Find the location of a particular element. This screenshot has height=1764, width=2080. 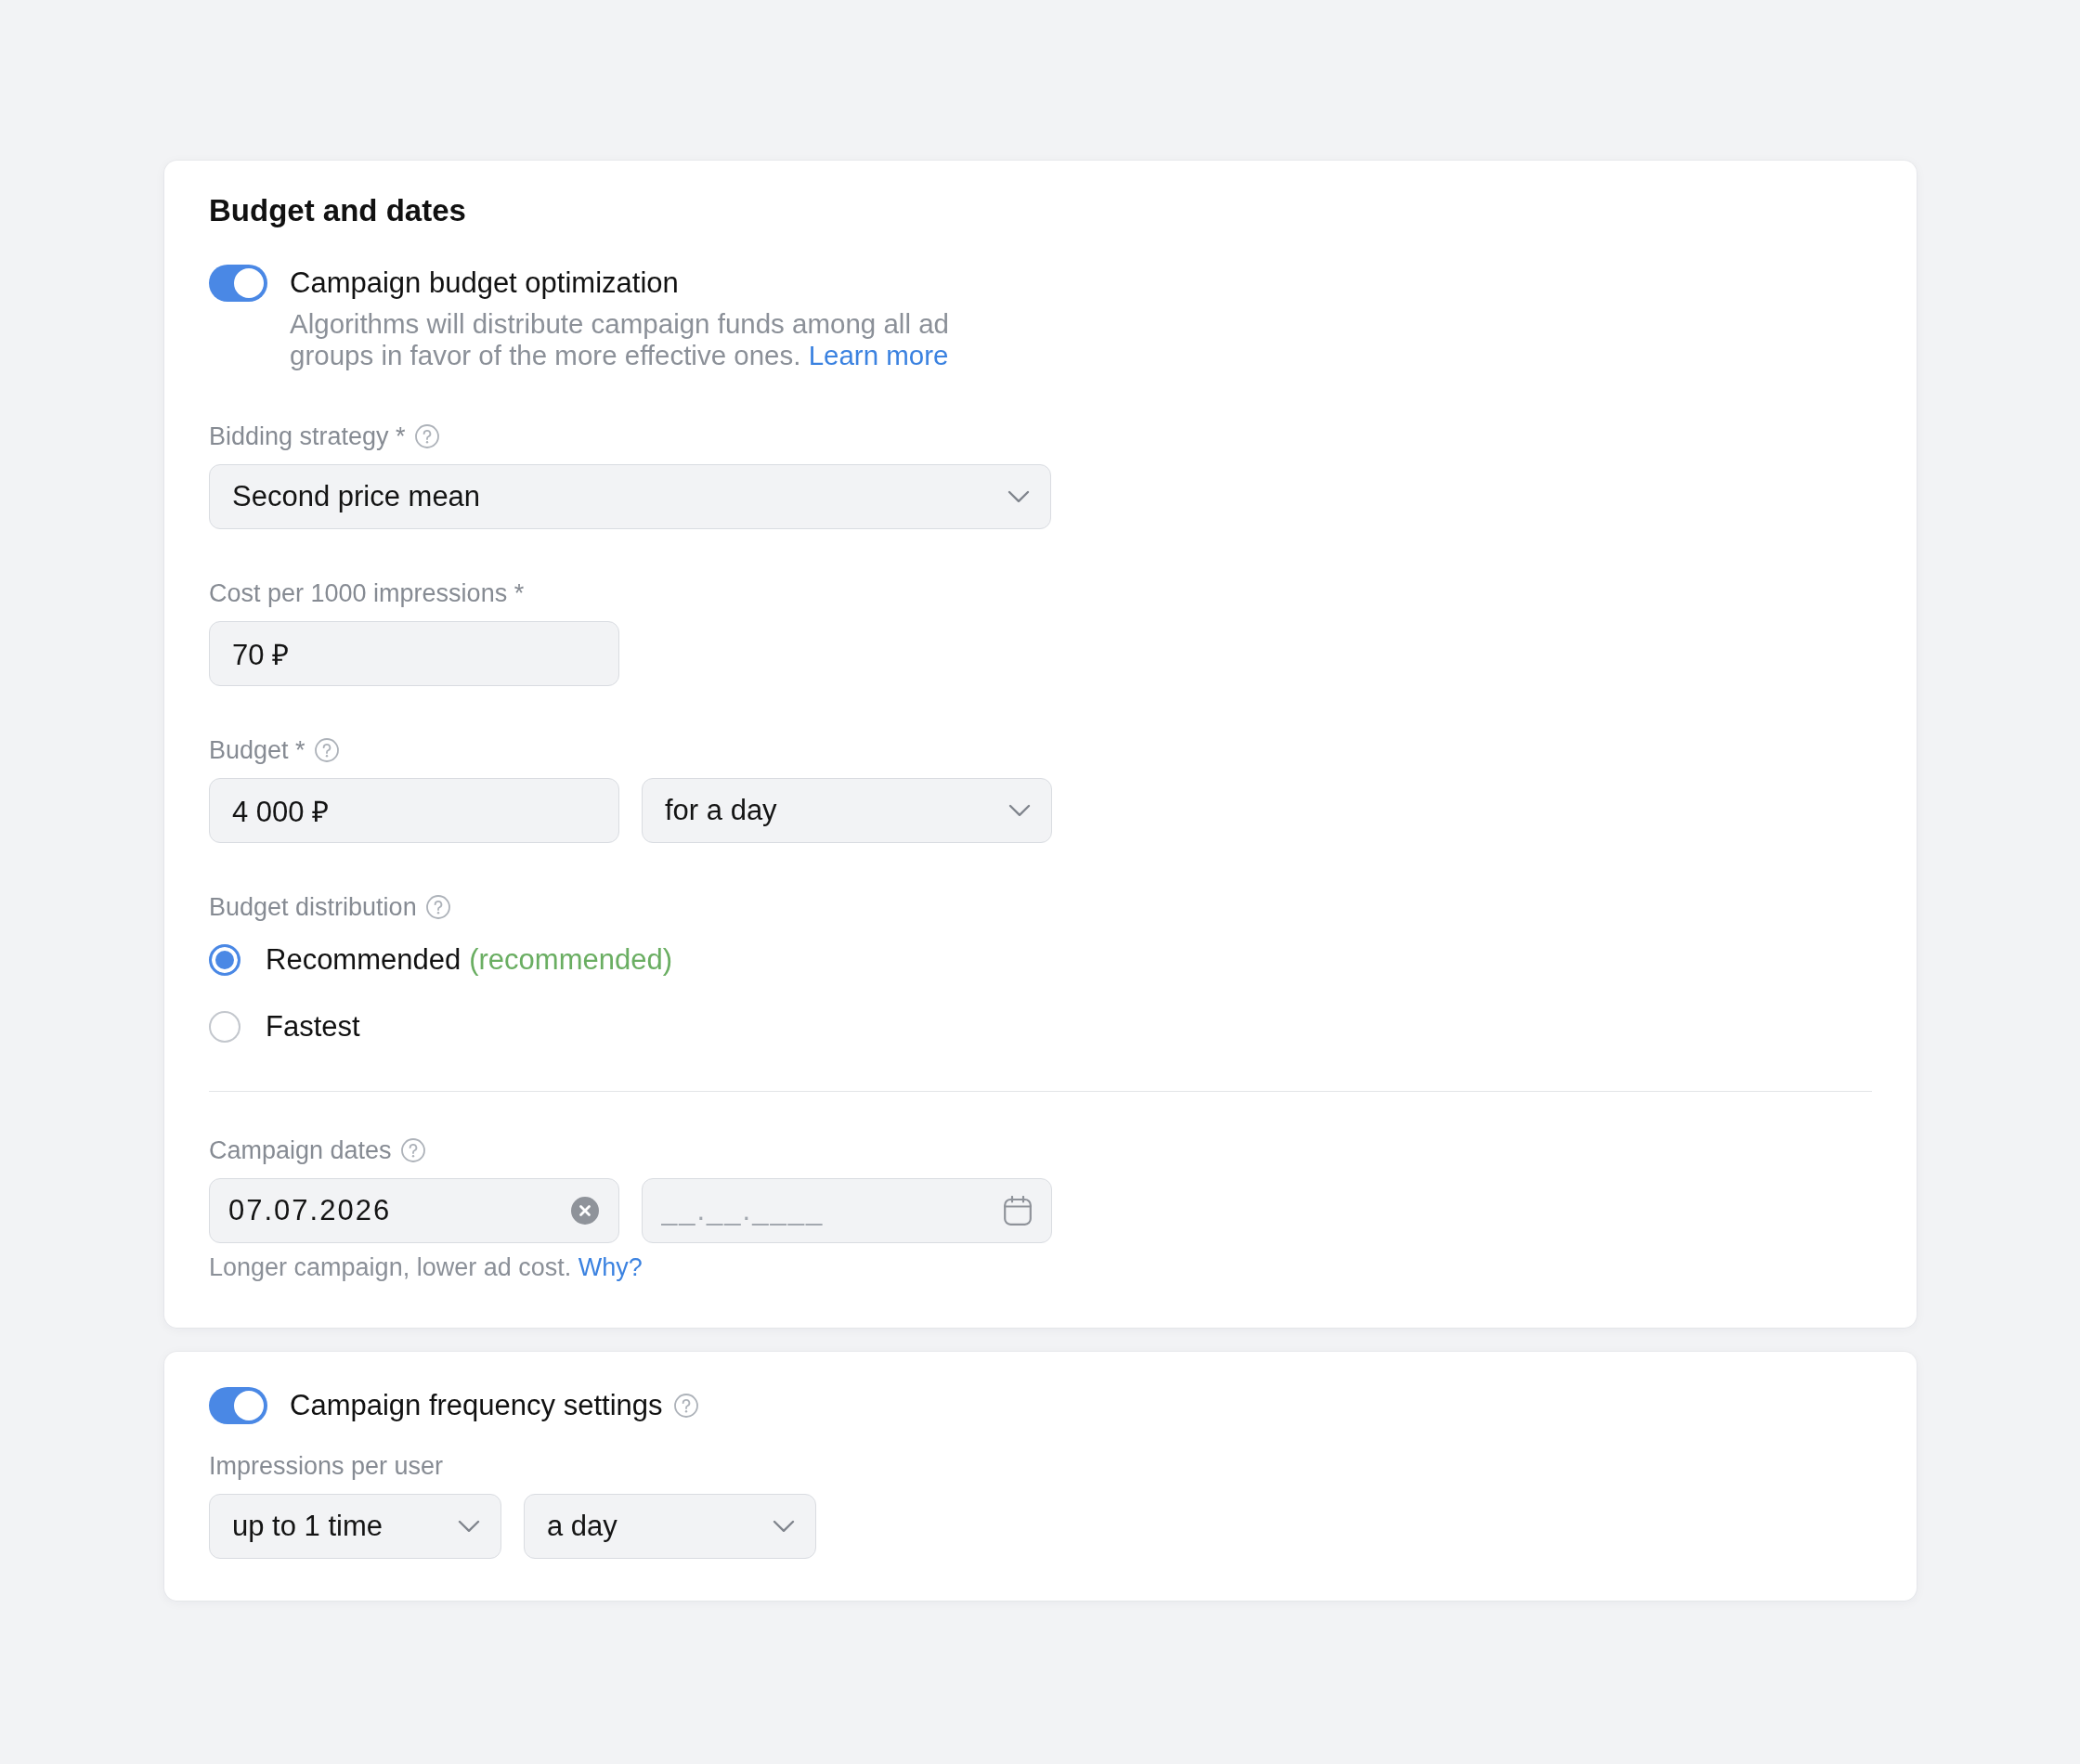

field-label: Campaign dates is located at coordinates (300, 1150).